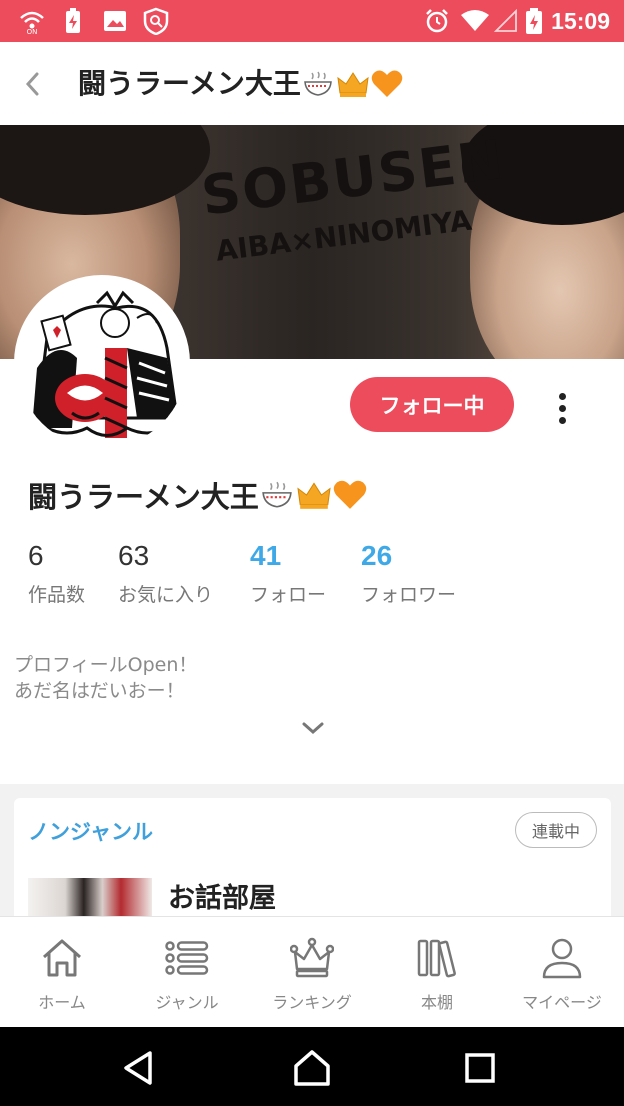 The height and width of the screenshot is (1106, 624). I want to click on triangle-back-icon, so click(138, 1068).